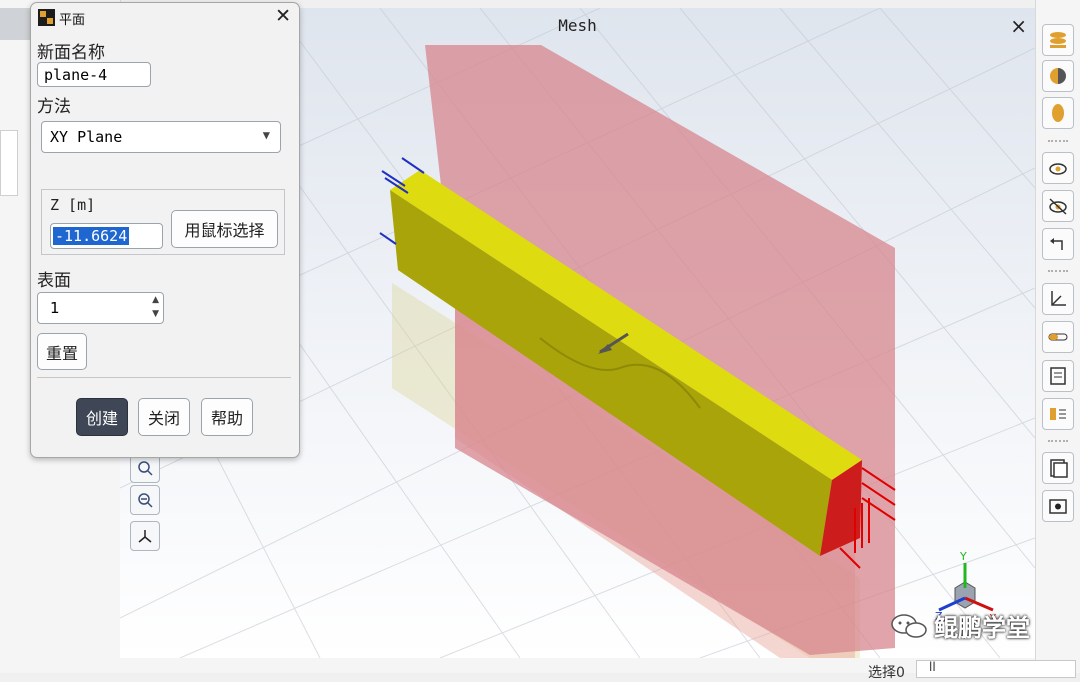  What do you see at coordinates (1018, 26) in the screenshot?
I see `viewport-close-button: ×` at bounding box center [1018, 26].